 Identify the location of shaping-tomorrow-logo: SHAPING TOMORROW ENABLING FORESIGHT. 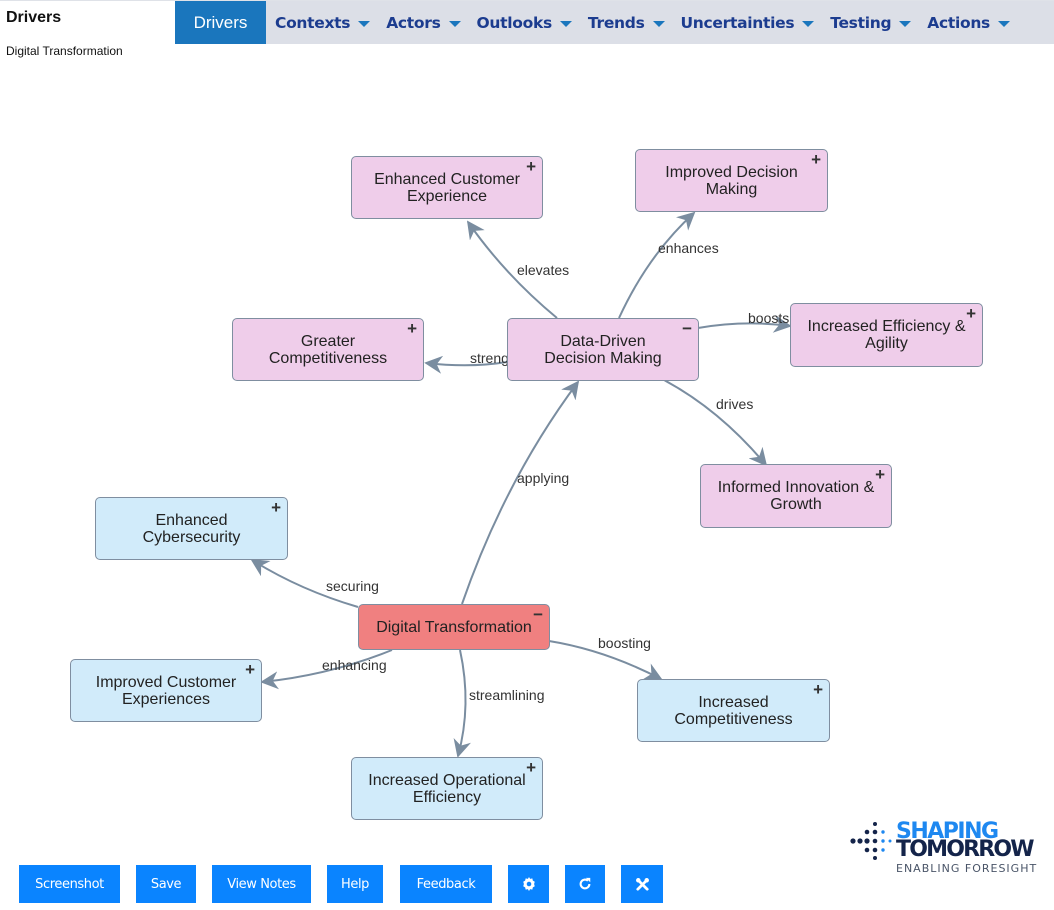
(948, 850).